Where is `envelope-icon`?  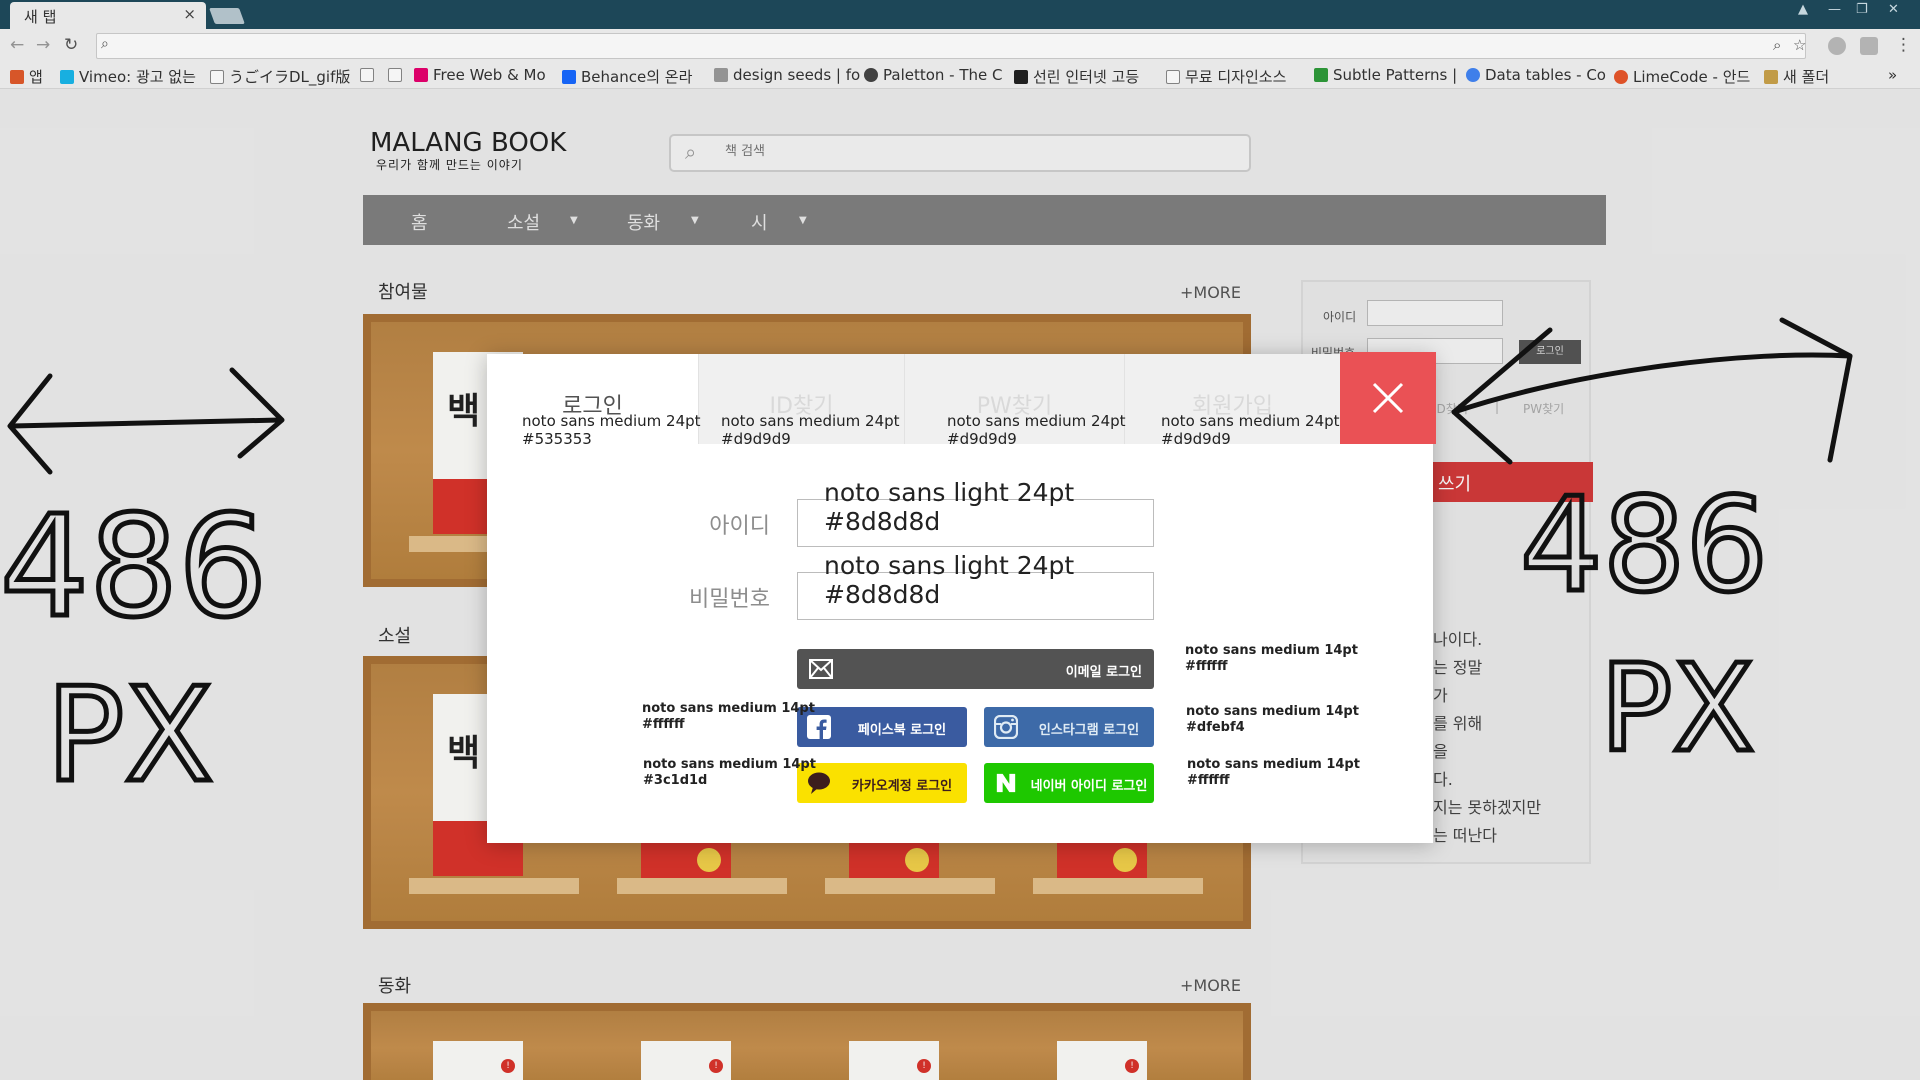
envelope-icon is located at coordinates (821, 669).